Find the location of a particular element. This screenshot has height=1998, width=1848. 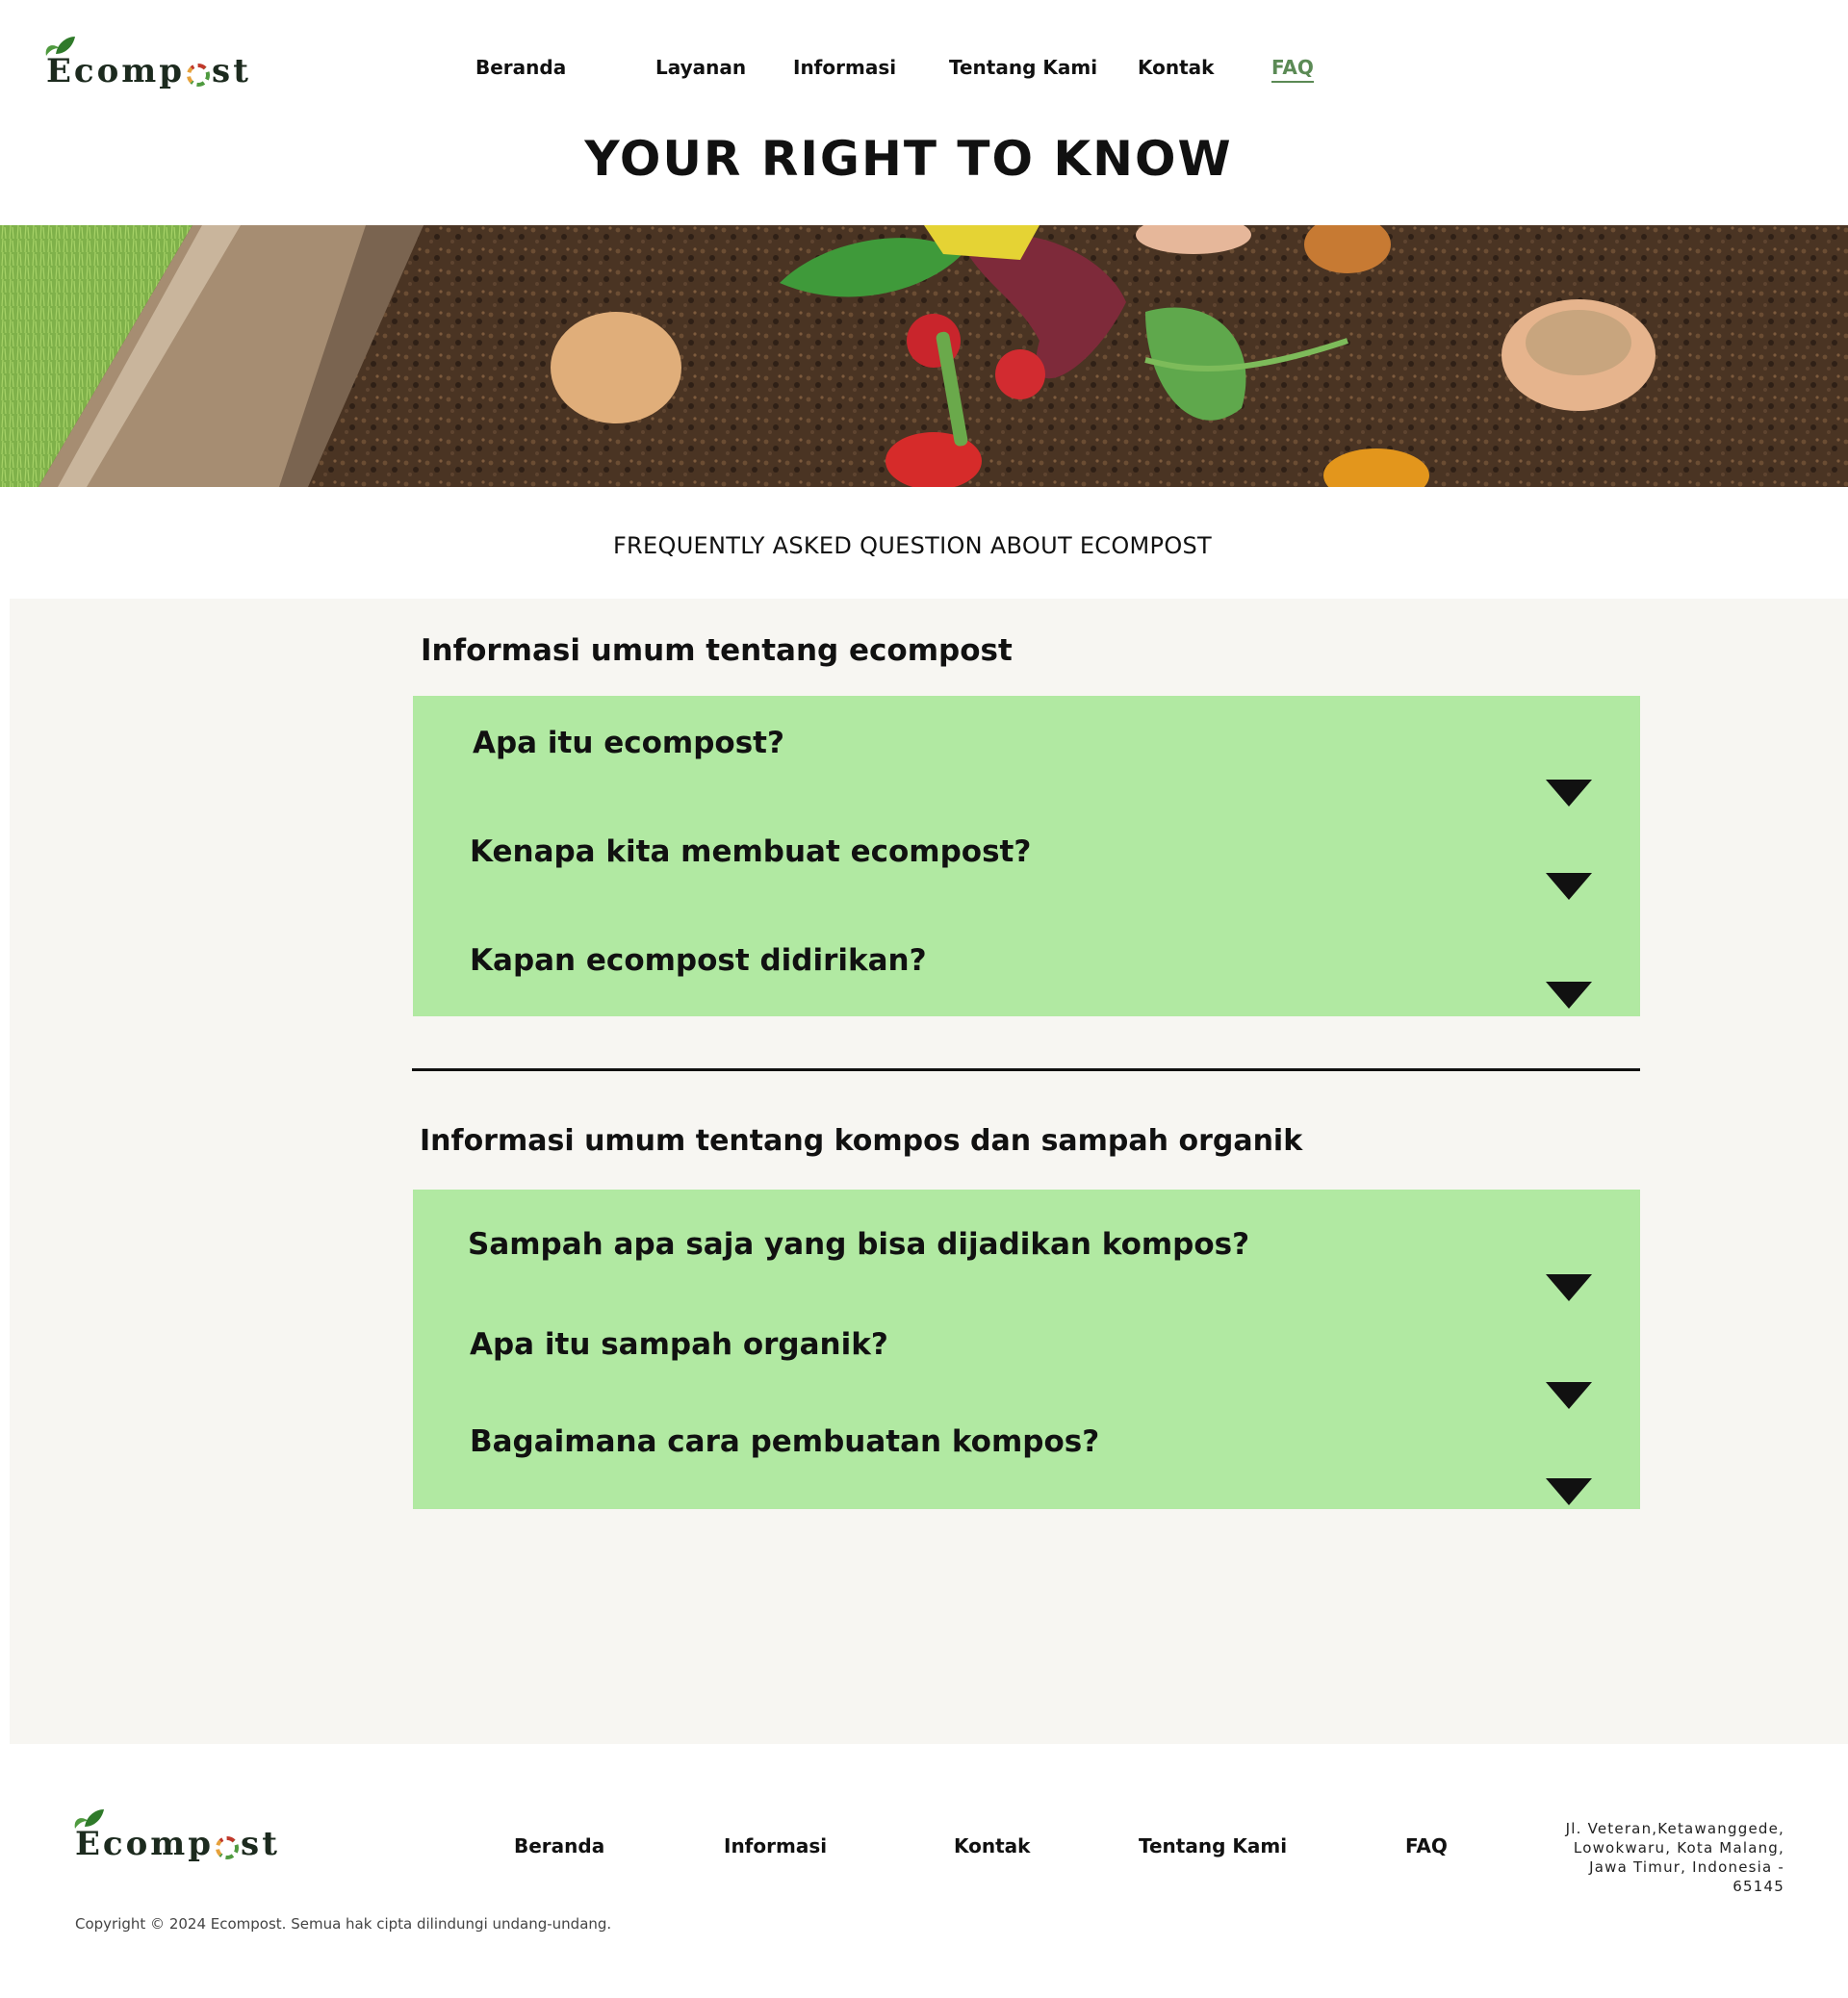

footer-nav-tentang-kami: Tentang Kami is located at coordinates (1213, 1845).